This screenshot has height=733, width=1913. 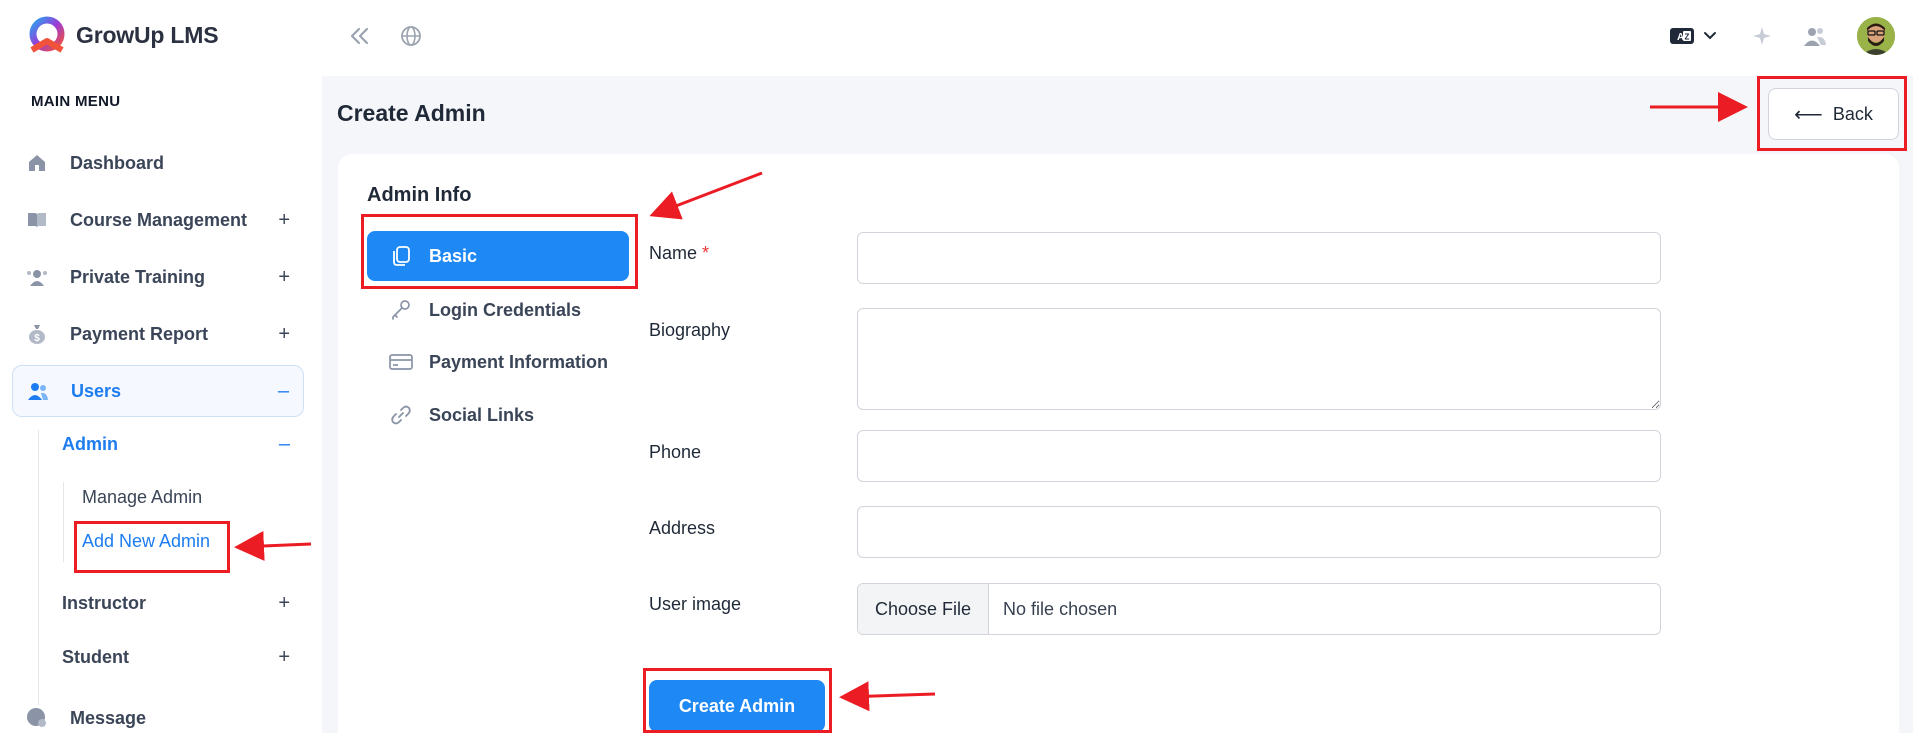 I want to click on logo-icon, so click(x=47, y=34).